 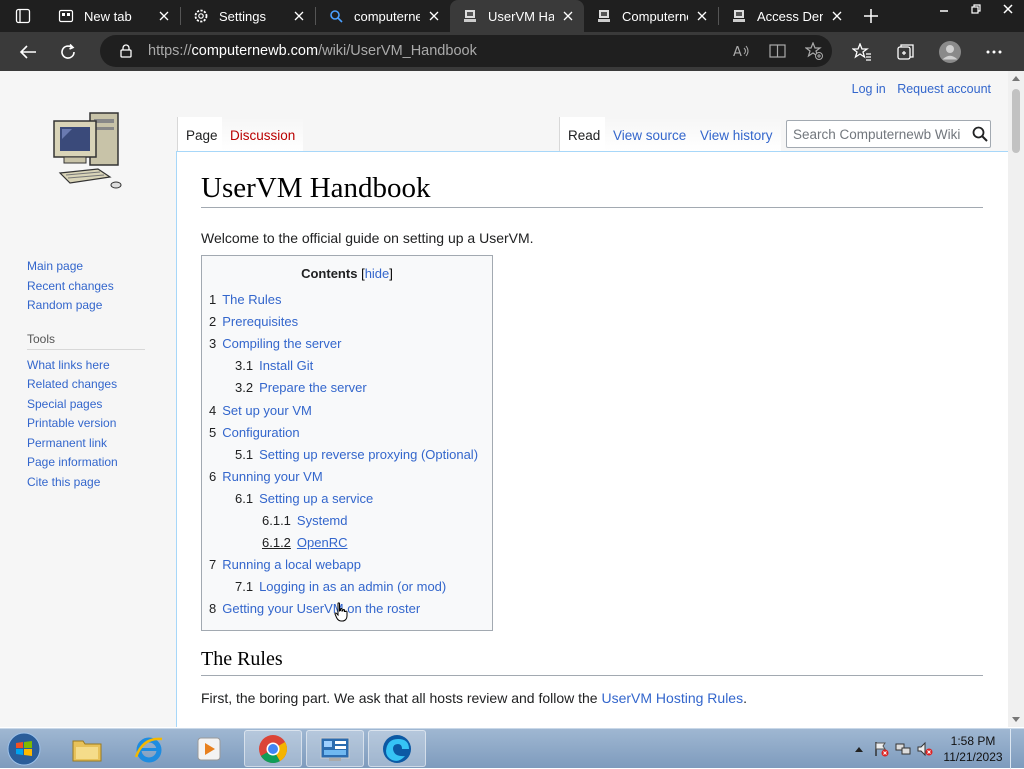 I want to click on start-button, so click(x=24, y=749).